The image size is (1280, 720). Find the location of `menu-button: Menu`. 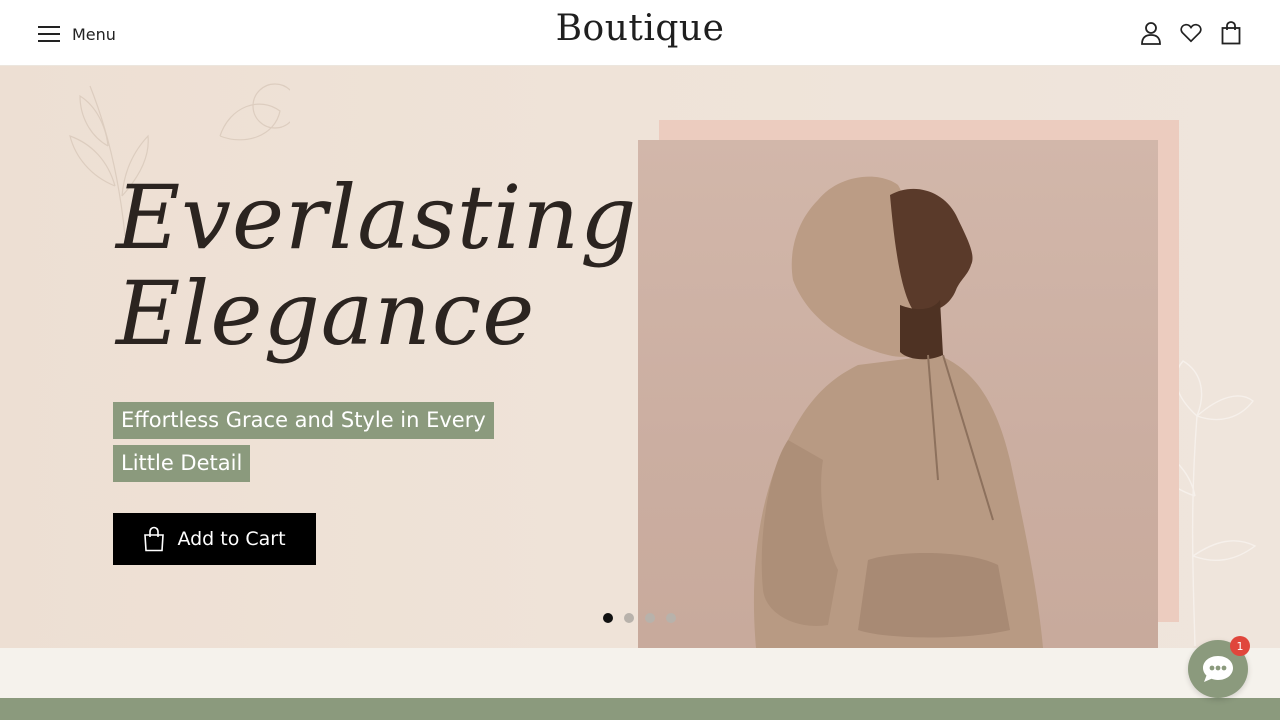

menu-button: Menu is located at coordinates (77, 34).